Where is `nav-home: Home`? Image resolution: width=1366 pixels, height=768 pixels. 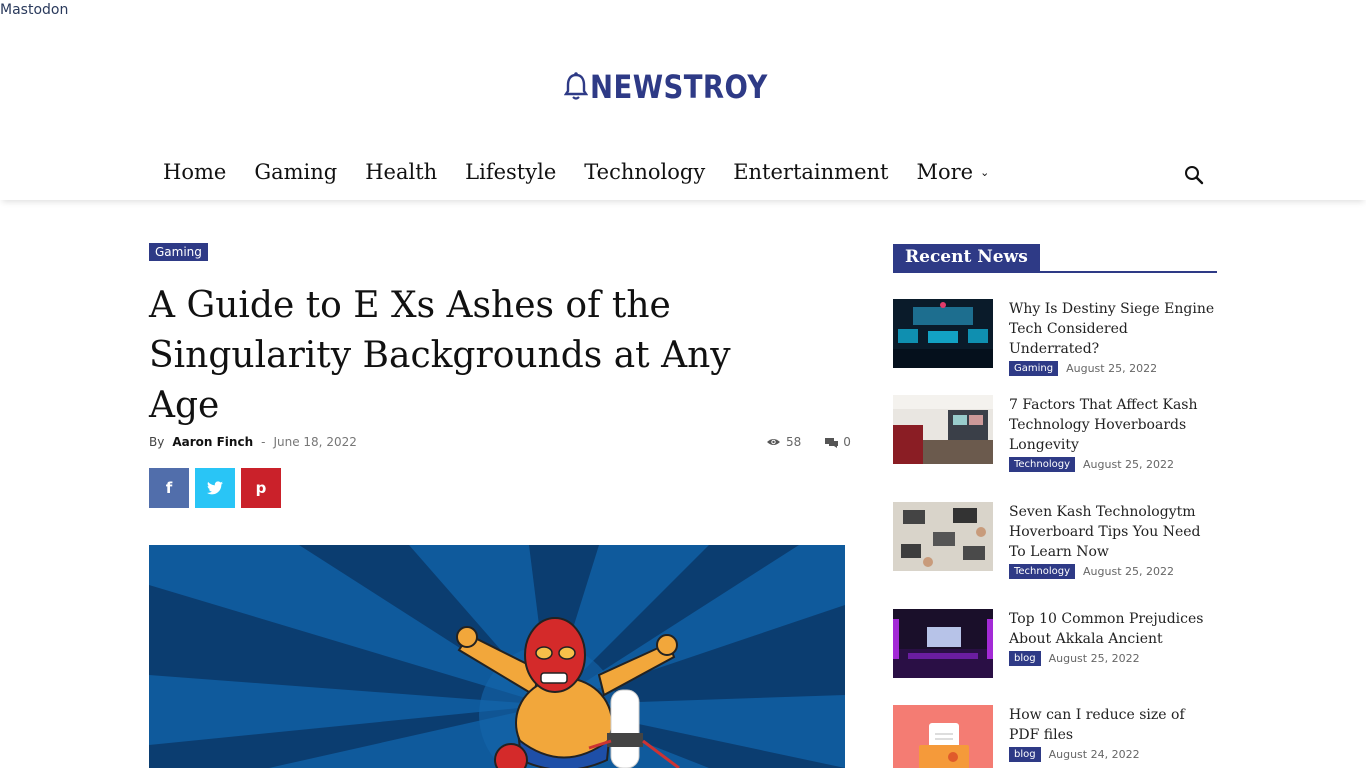 nav-home: Home is located at coordinates (194, 172).